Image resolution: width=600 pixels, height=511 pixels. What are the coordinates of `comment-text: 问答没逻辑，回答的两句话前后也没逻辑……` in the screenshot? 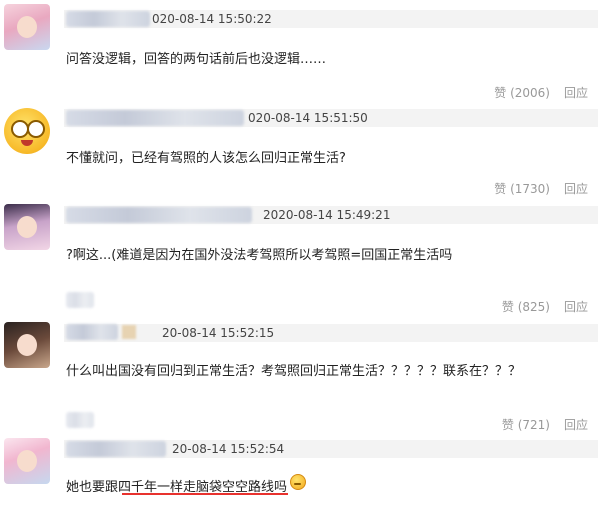 It's located at (196, 59).